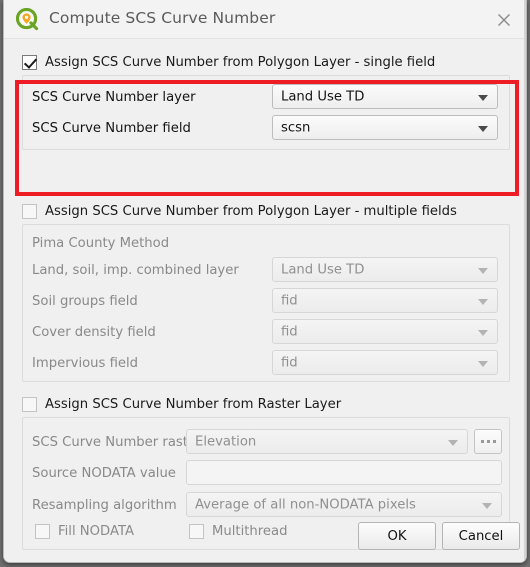 The width and height of the screenshot is (530, 567). I want to click on combobox-scs-curve-number-layer-value: Land Use TD, so click(323, 96).